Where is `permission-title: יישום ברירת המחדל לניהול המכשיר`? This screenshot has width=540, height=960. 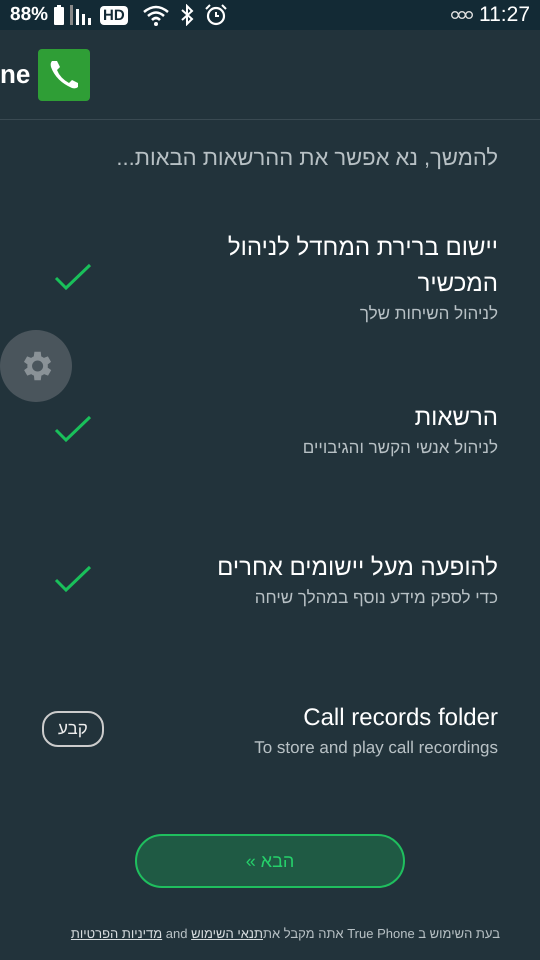
permission-title: יישום ברירת המחדל לניהול המכשיר is located at coordinates (362, 265).